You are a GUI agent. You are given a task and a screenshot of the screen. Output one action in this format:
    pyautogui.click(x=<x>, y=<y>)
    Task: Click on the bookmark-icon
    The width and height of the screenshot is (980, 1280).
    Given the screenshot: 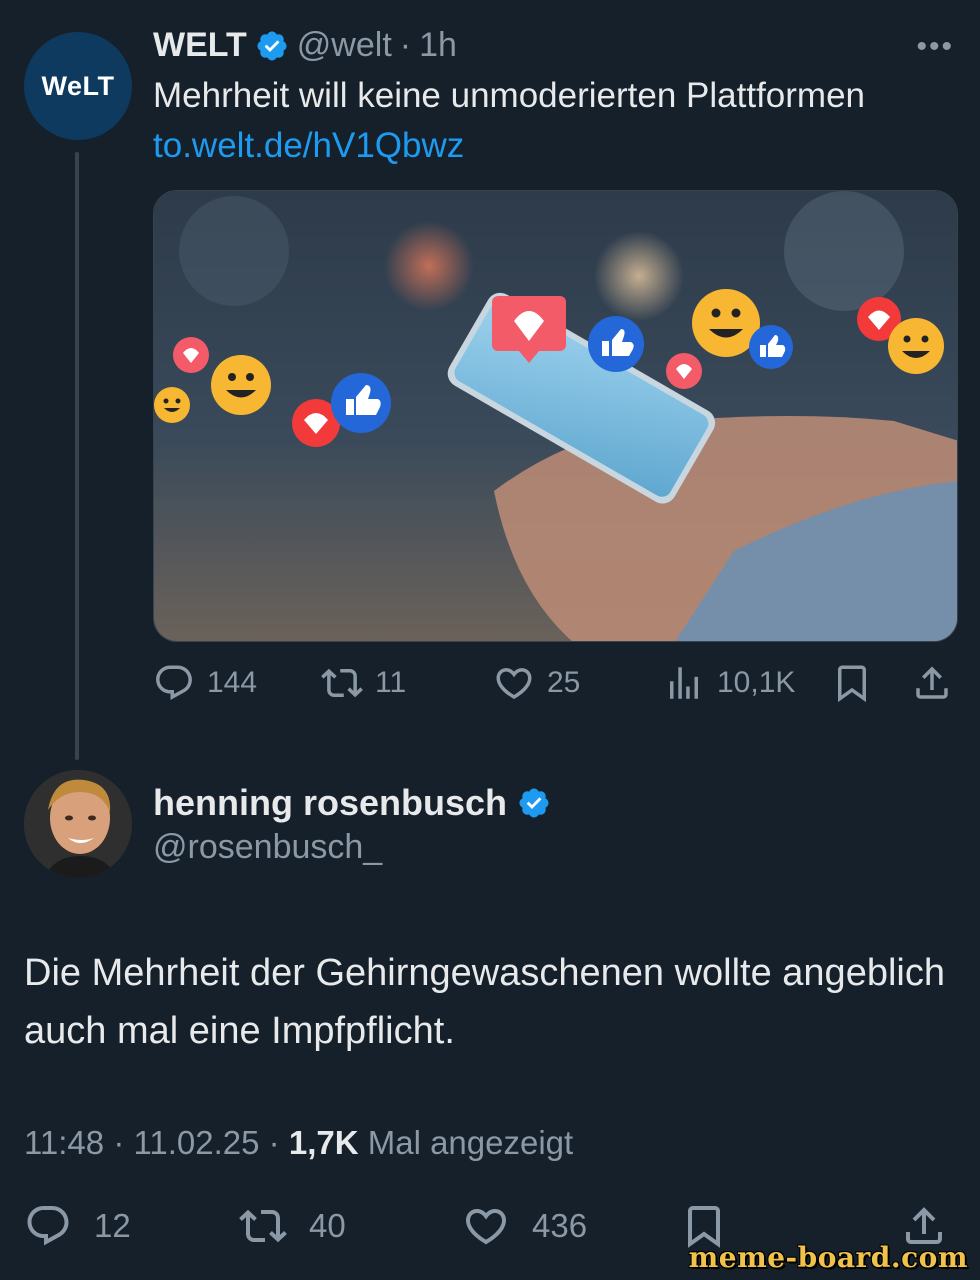 What is the action you would take?
    pyautogui.click(x=852, y=684)
    